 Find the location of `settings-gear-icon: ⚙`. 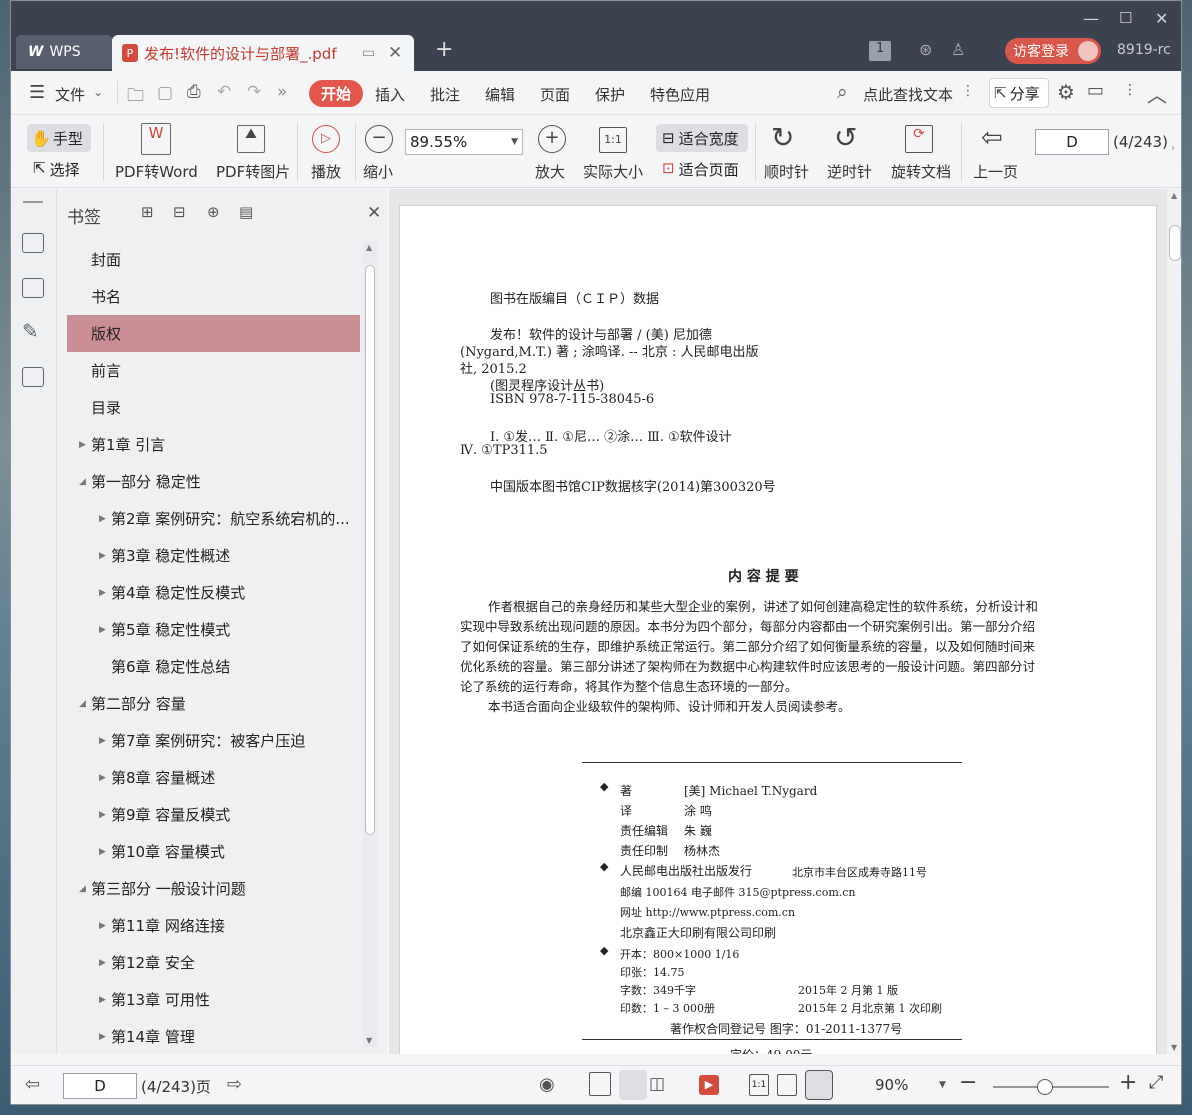

settings-gear-icon: ⚙ is located at coordinates (1066, 92).